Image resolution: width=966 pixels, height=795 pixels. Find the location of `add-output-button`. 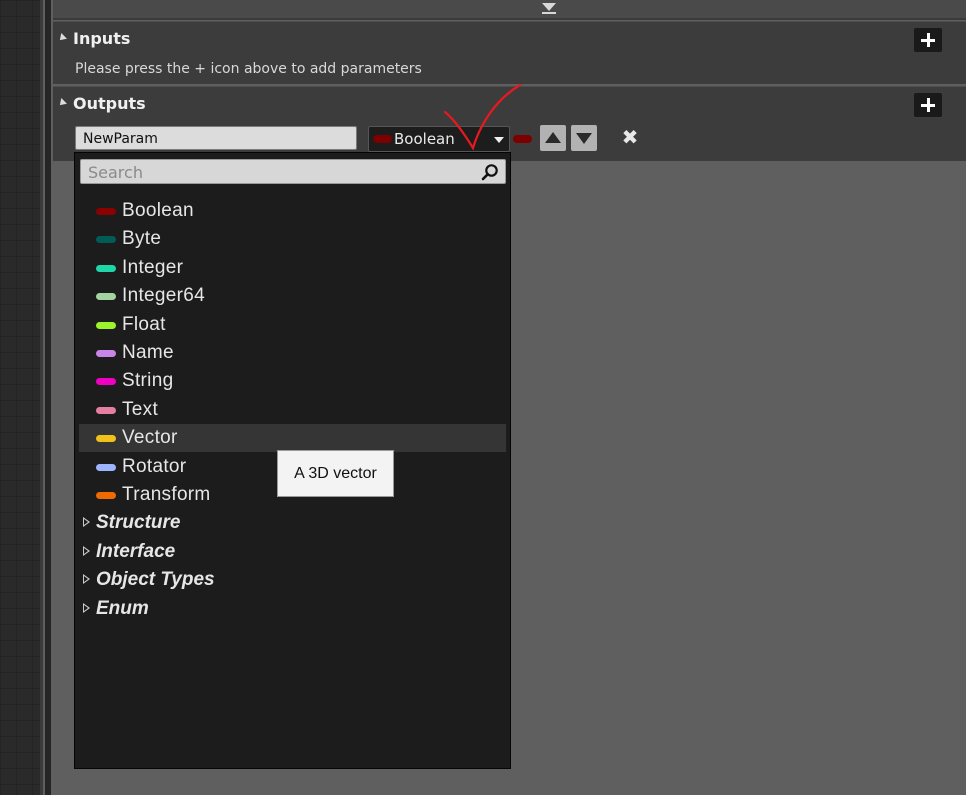

add-output-button is located at coordinates (928, 105).